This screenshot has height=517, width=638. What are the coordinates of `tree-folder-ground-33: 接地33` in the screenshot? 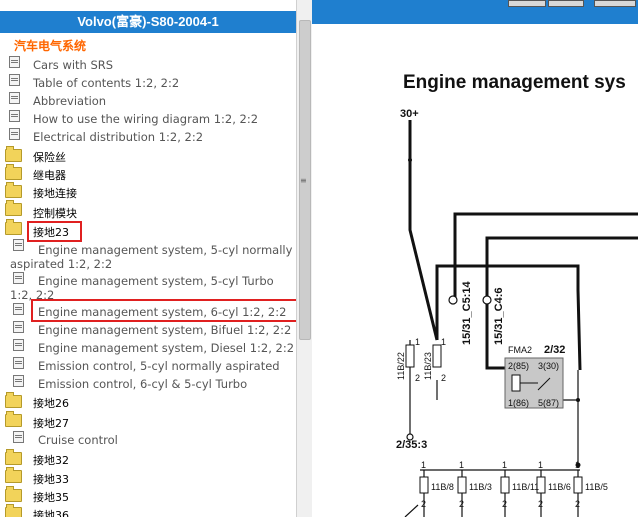 It's located at (51, 479).